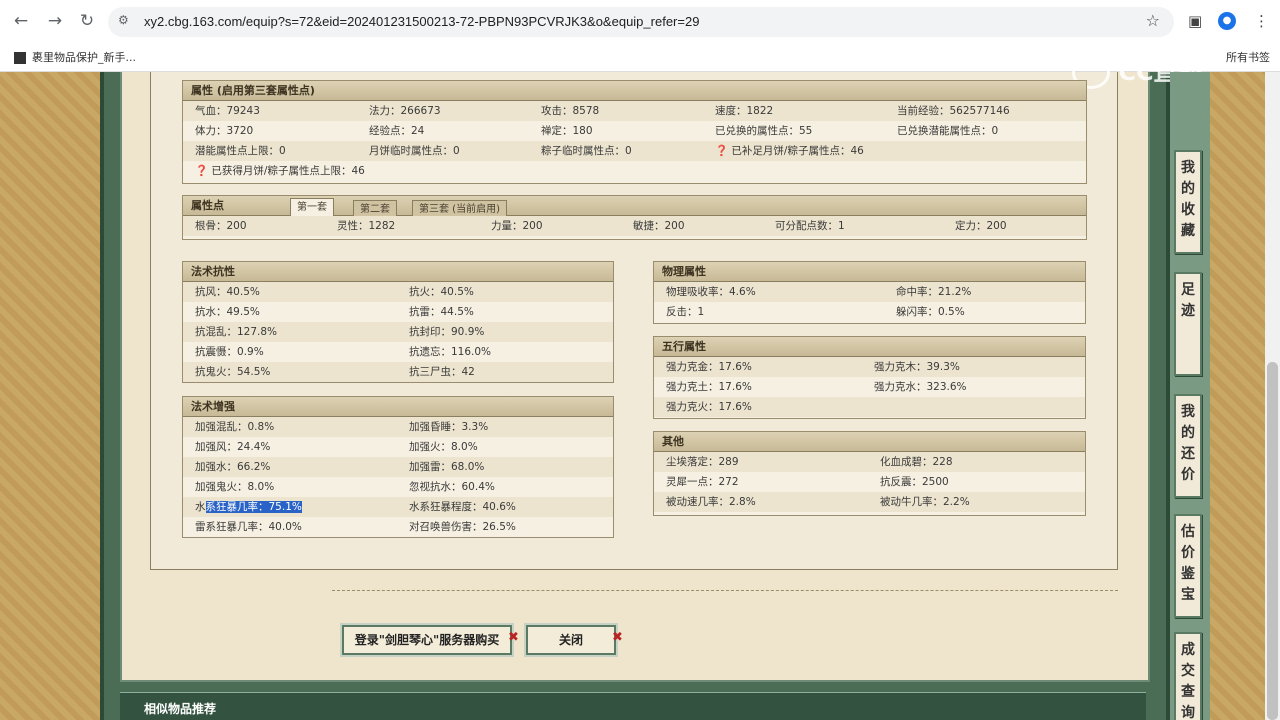  I want to click on resist-row: 抗水：49.5% 抗雷：44.5%, so click(398, 312).